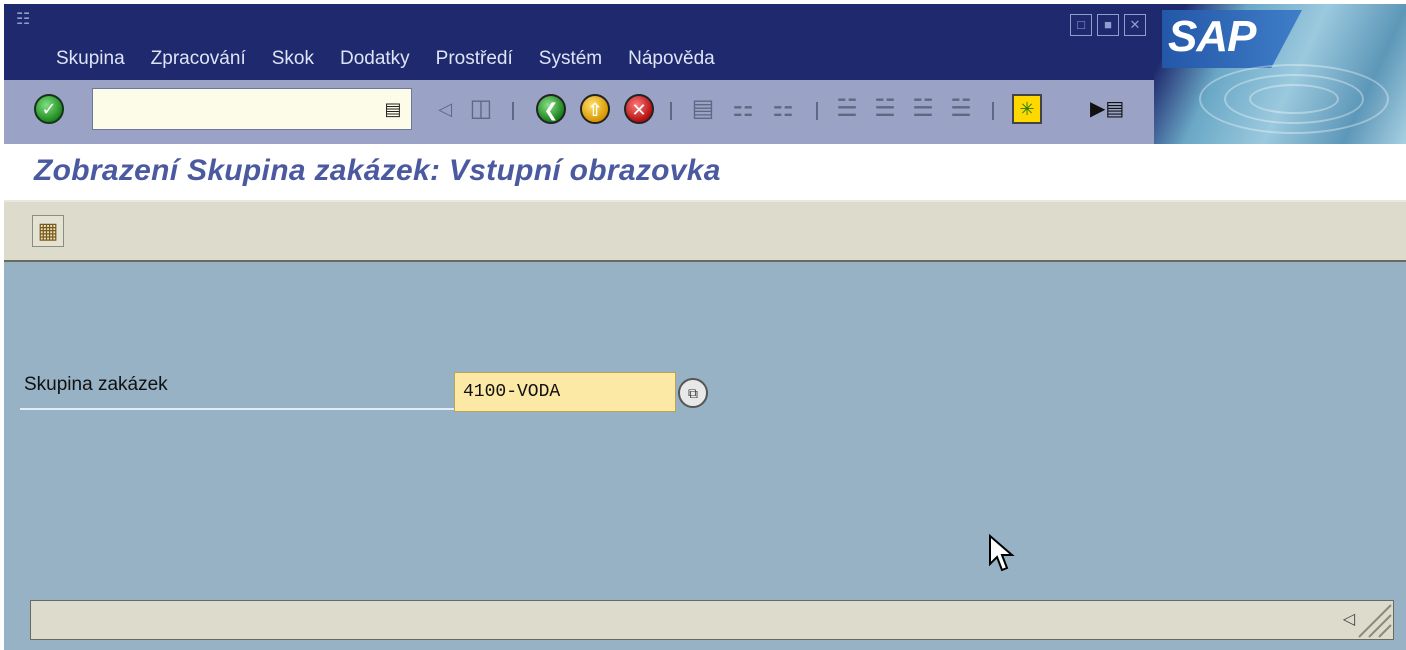  I want to click on enter-icon: ✓, so click(49, 109).